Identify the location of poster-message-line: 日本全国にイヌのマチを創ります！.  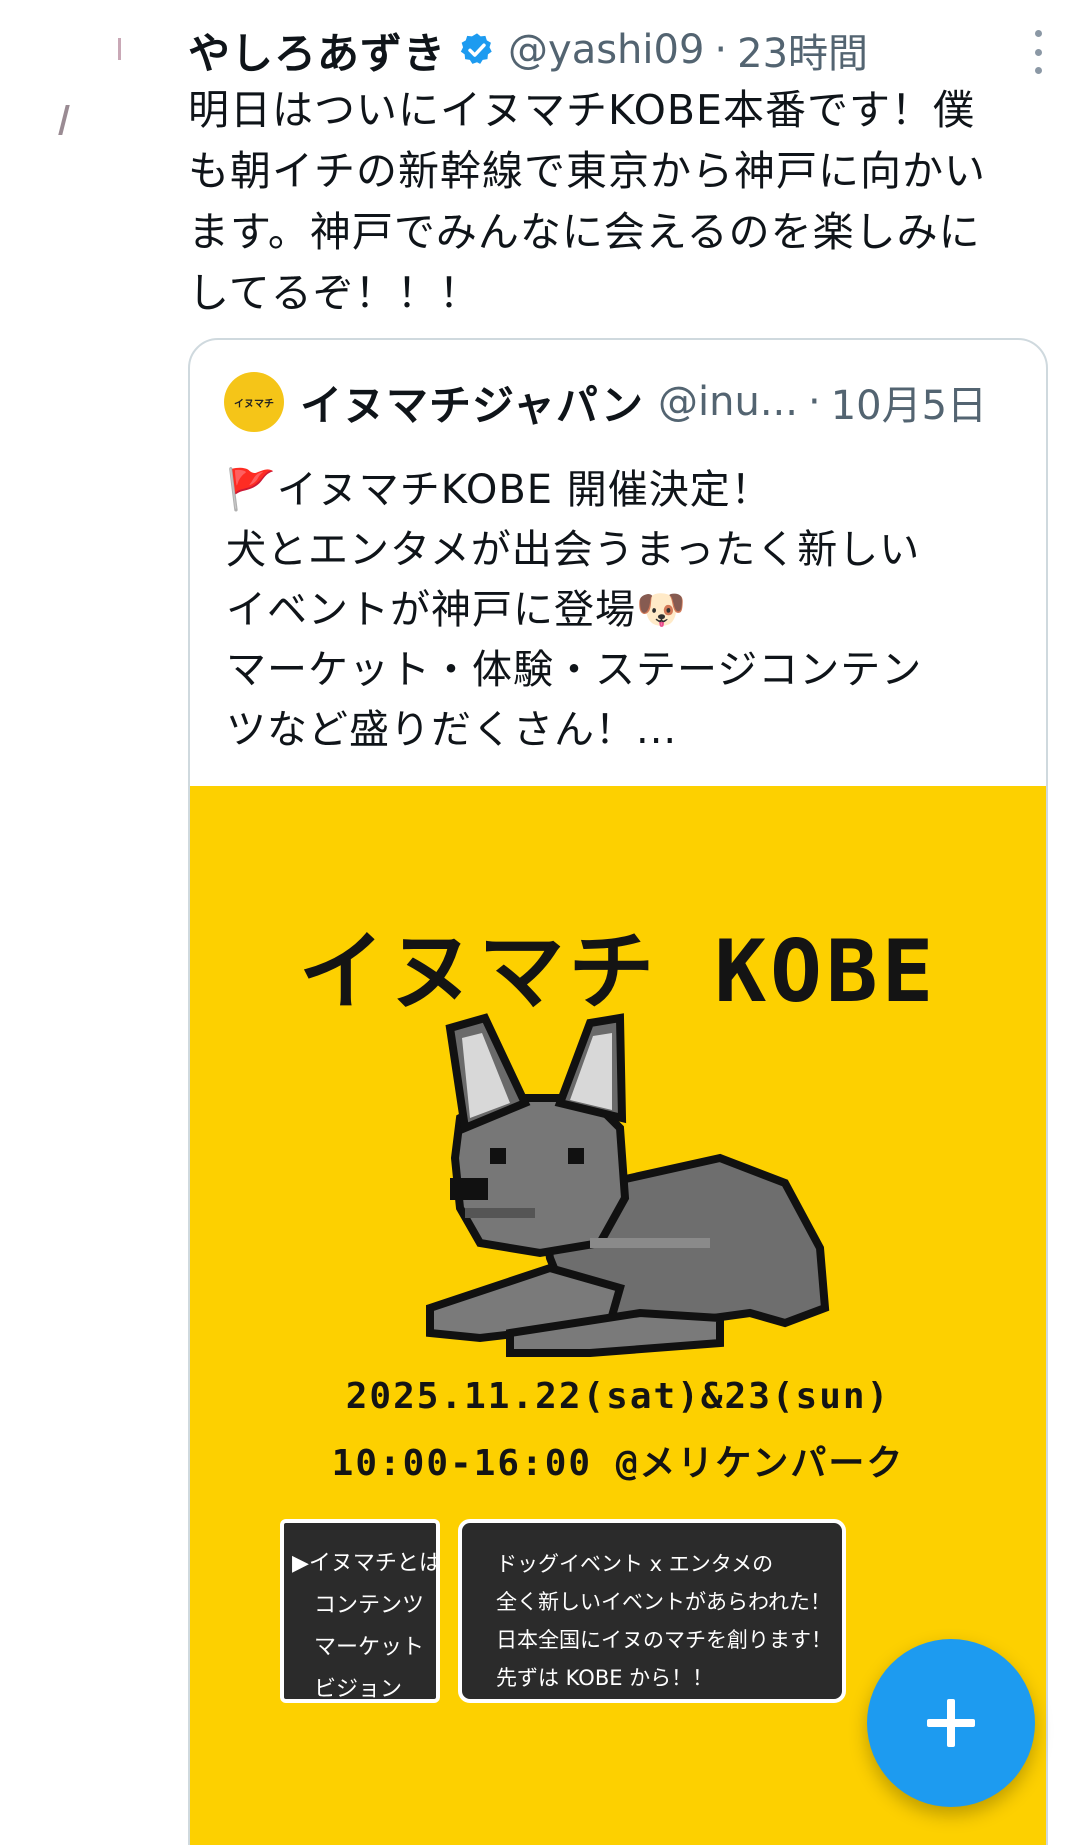
(664, 1640).